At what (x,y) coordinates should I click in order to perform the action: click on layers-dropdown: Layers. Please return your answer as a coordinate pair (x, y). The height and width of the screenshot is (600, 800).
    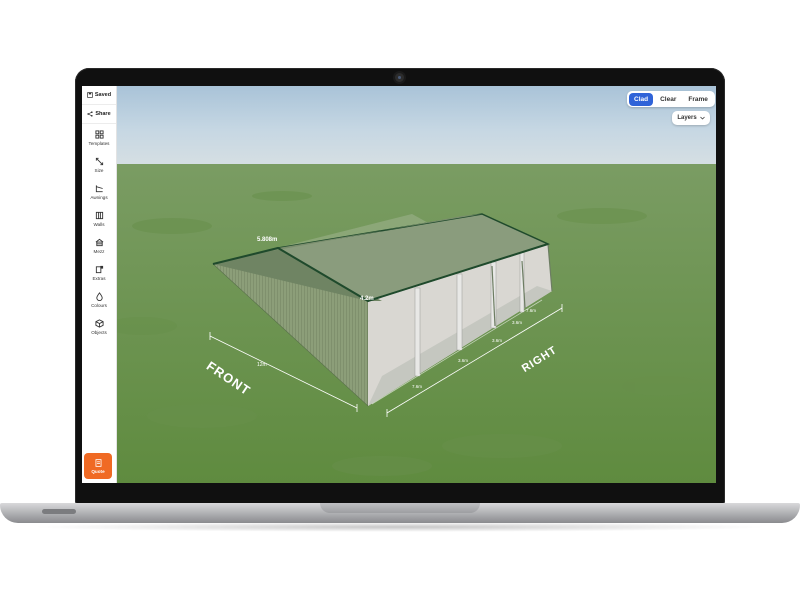
    Looking at the image, I should click on (691, 118).